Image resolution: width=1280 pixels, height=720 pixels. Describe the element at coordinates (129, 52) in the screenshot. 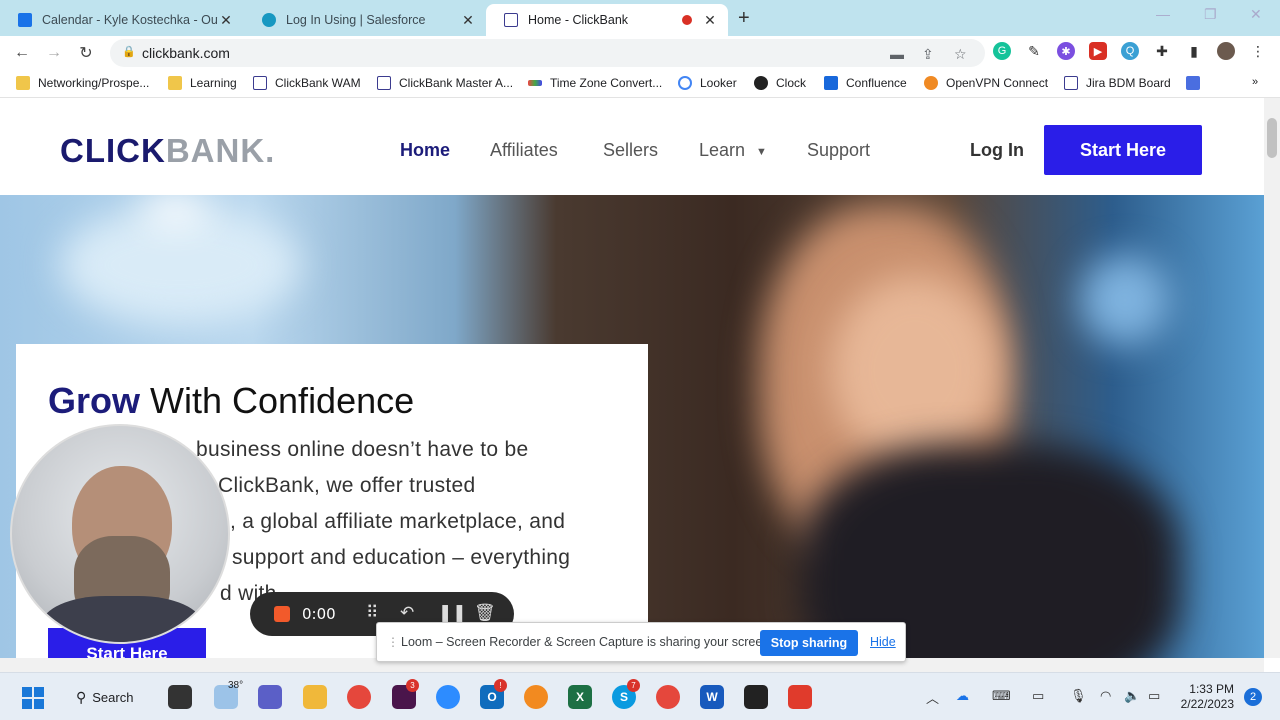

I see `lock-icon: 🔒` at that location.